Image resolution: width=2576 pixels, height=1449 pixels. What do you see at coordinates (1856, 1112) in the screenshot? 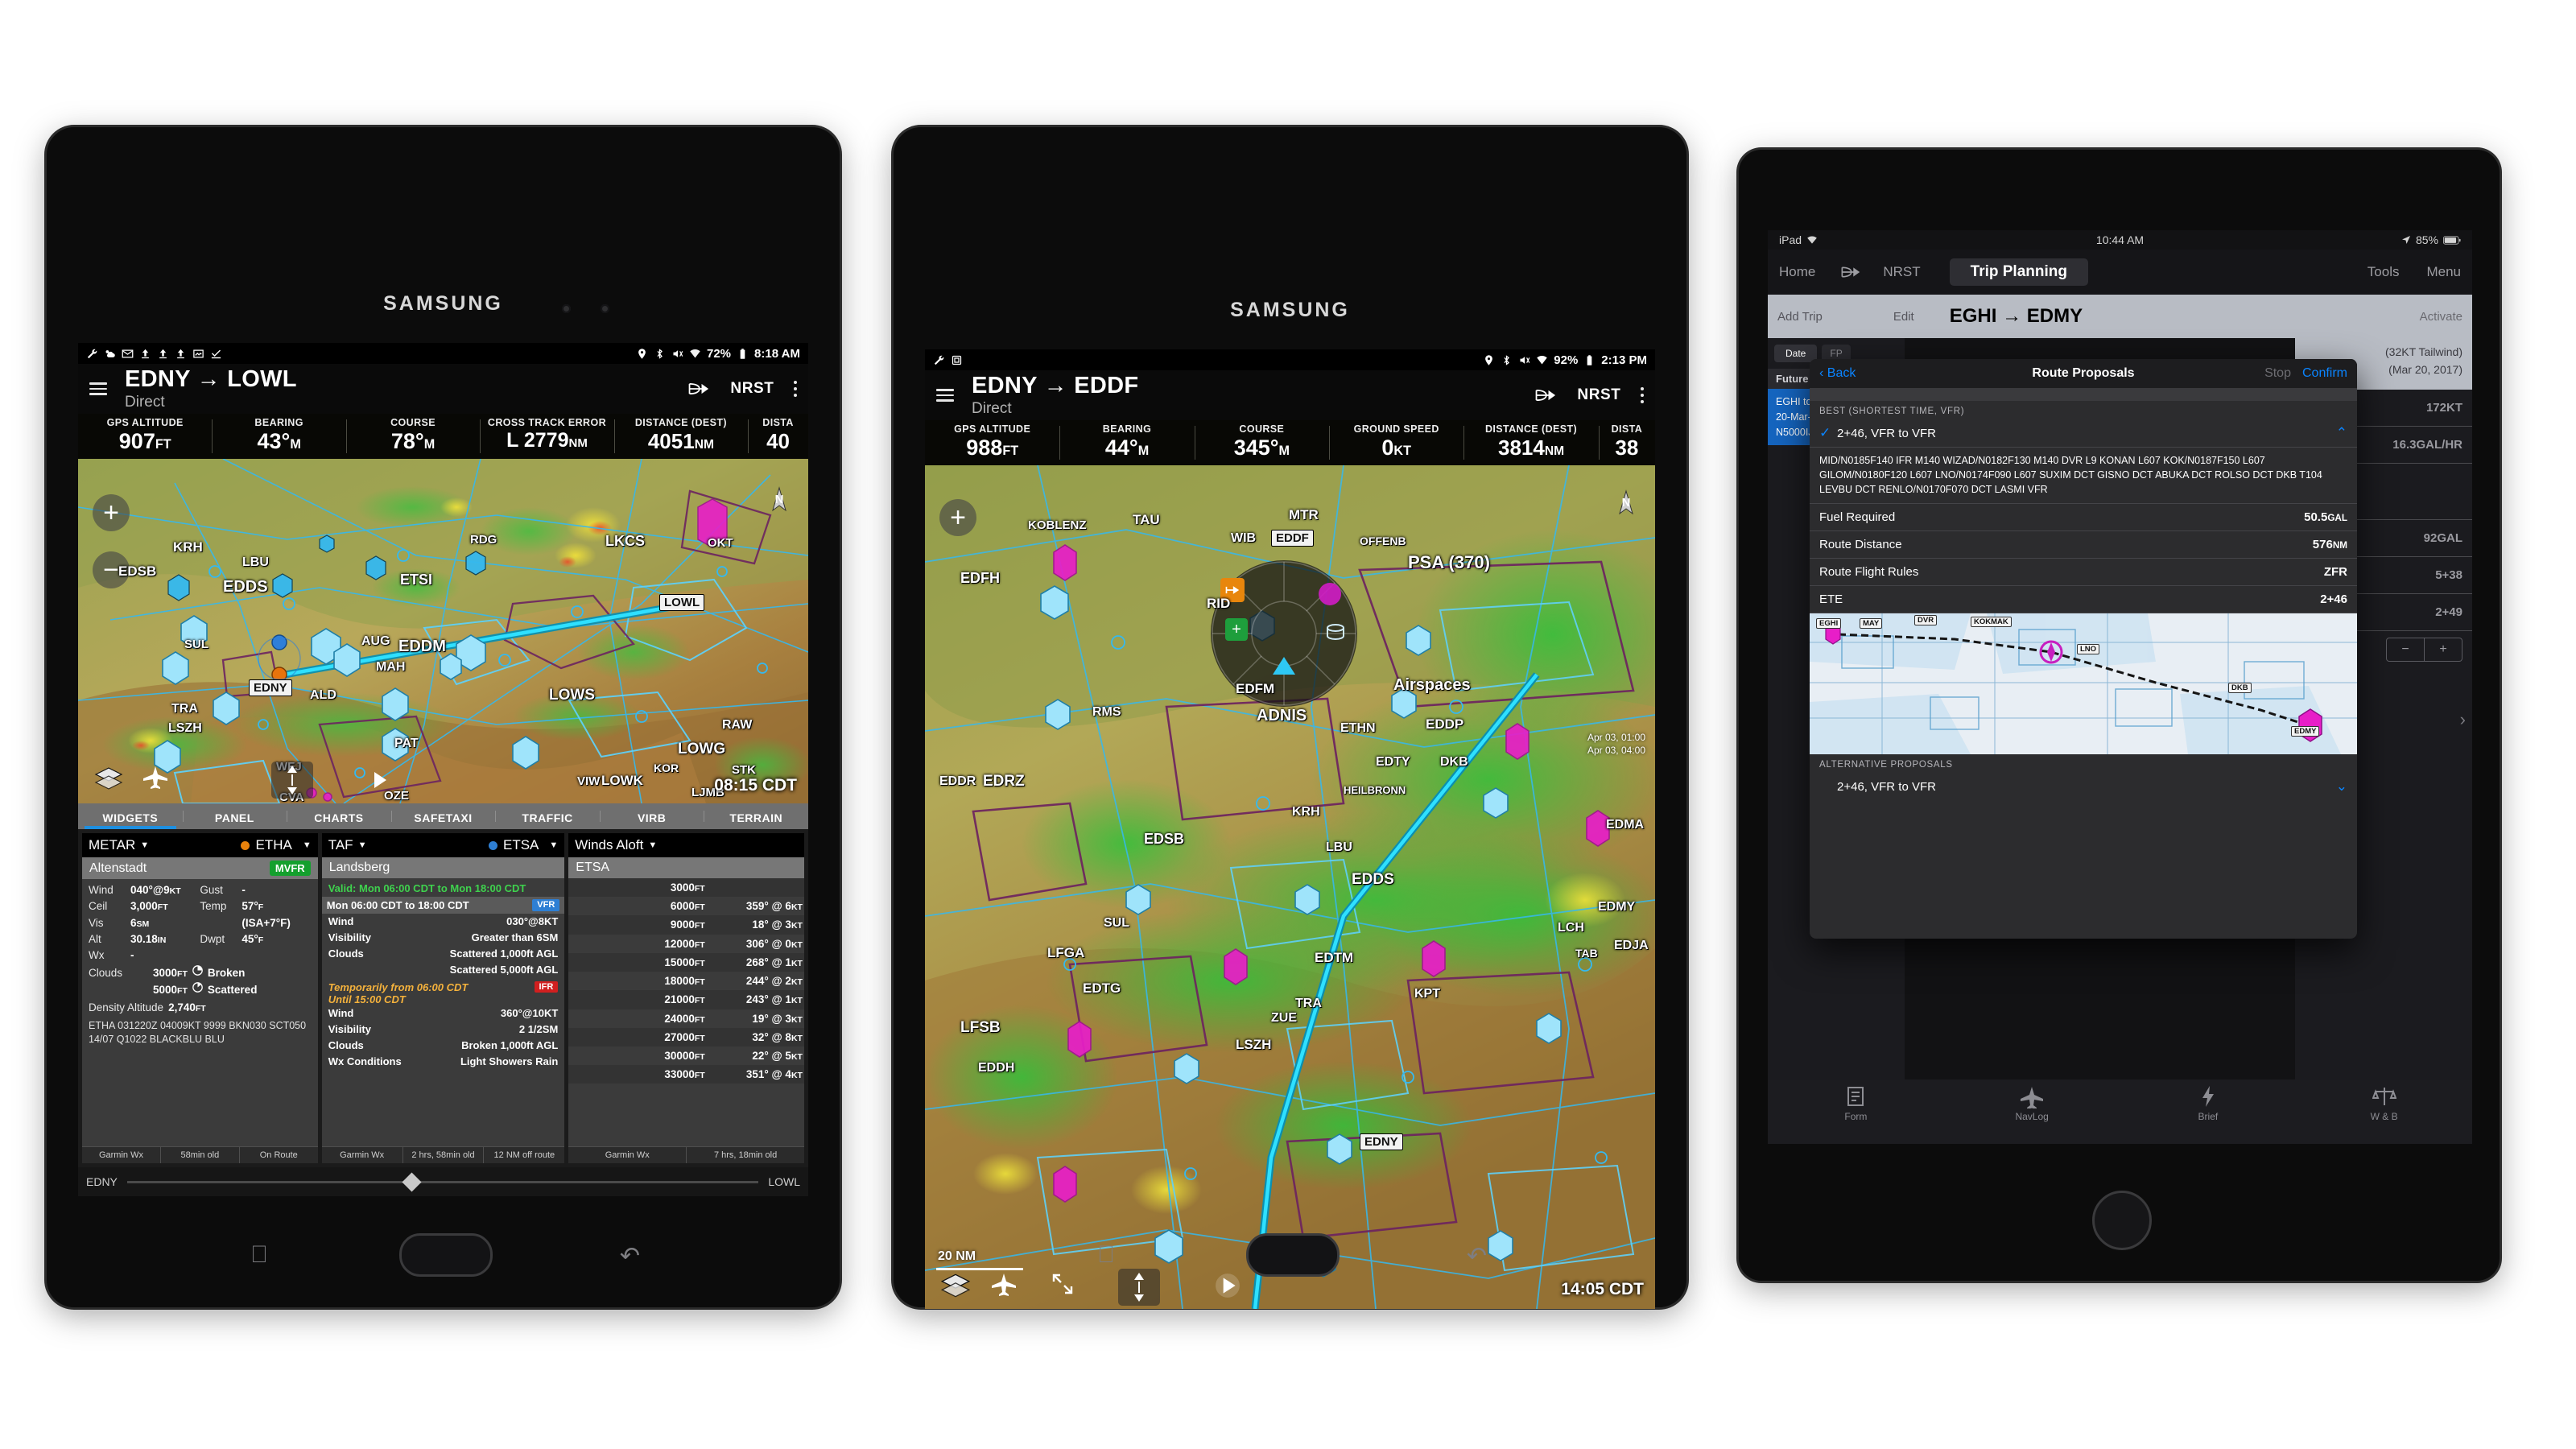
I see `tab-form: Form` at bounding box center [1856, 1112].